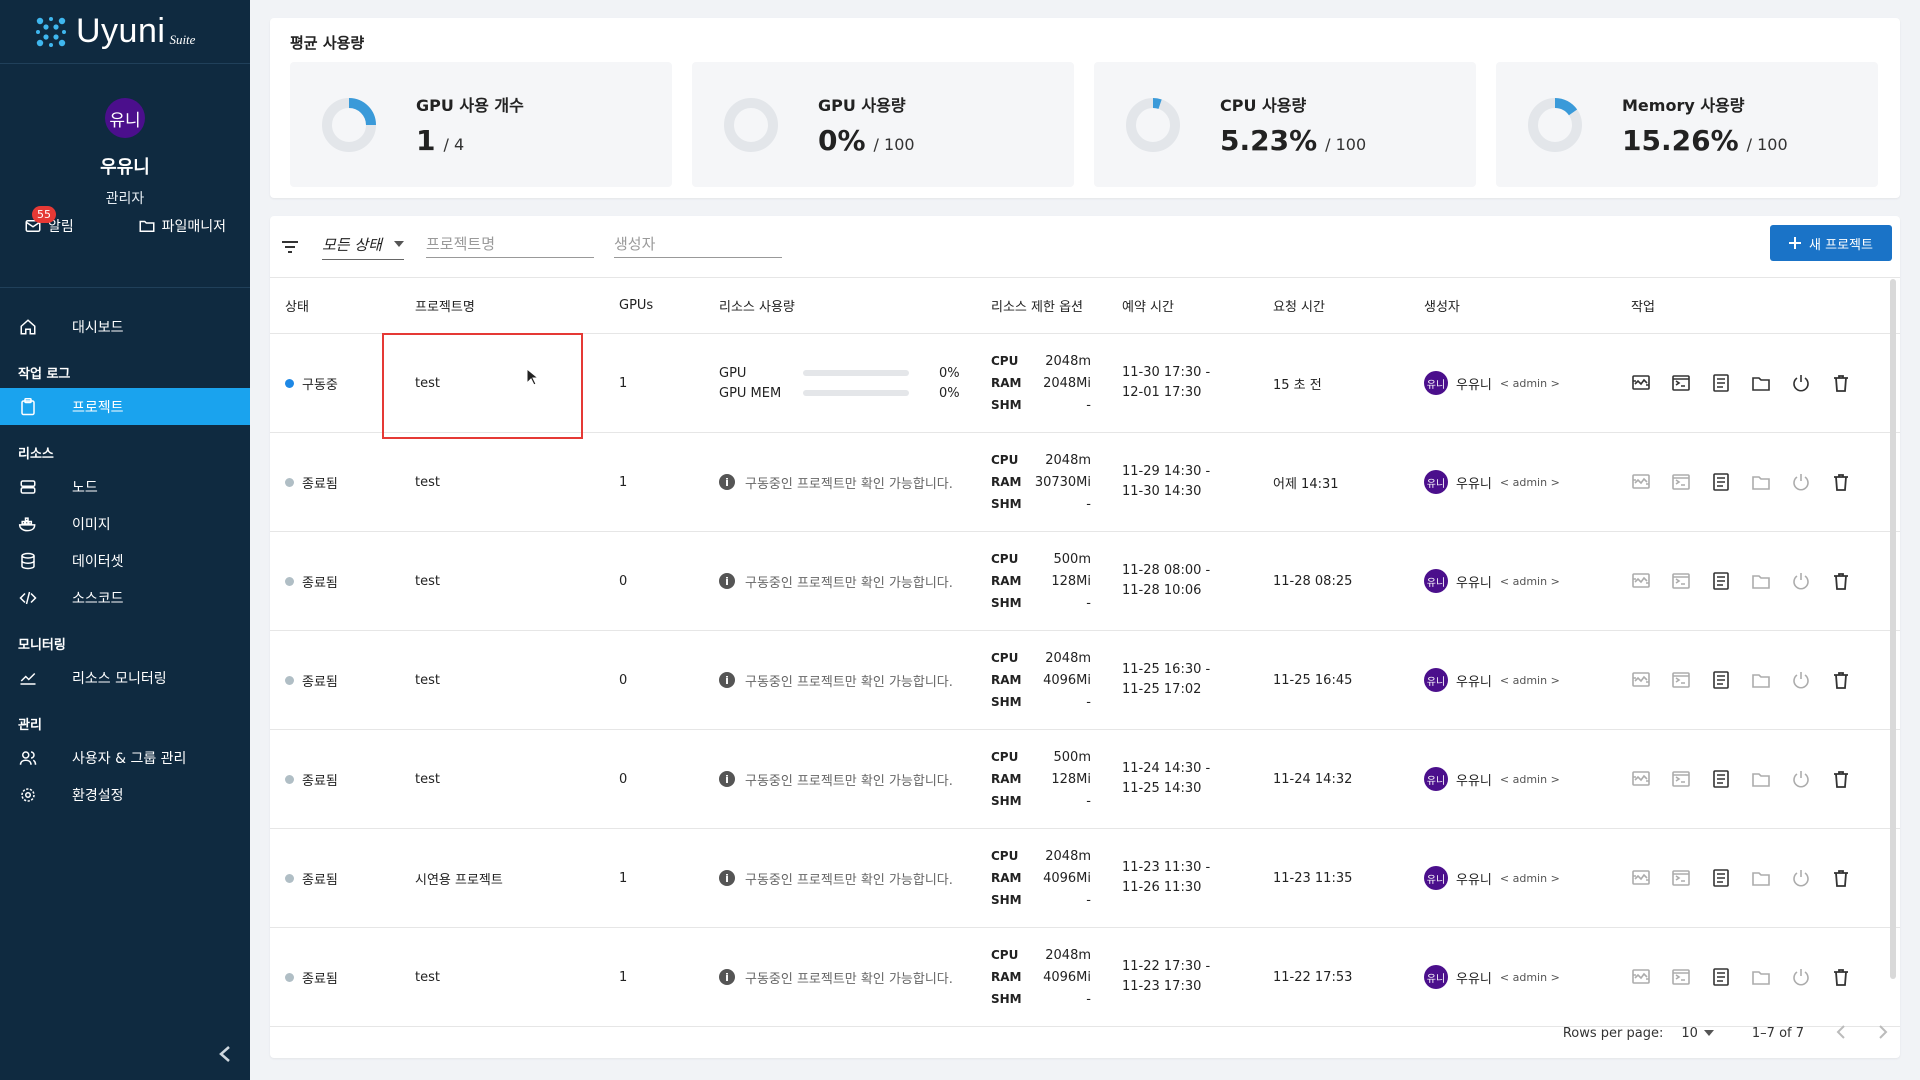 The width and height of the screenshot is (1920, 1080). What do you see at coordinates (1006, 383) in the screenshot?
I see `limit-key: RAM` at bounding box center [1006, 383].